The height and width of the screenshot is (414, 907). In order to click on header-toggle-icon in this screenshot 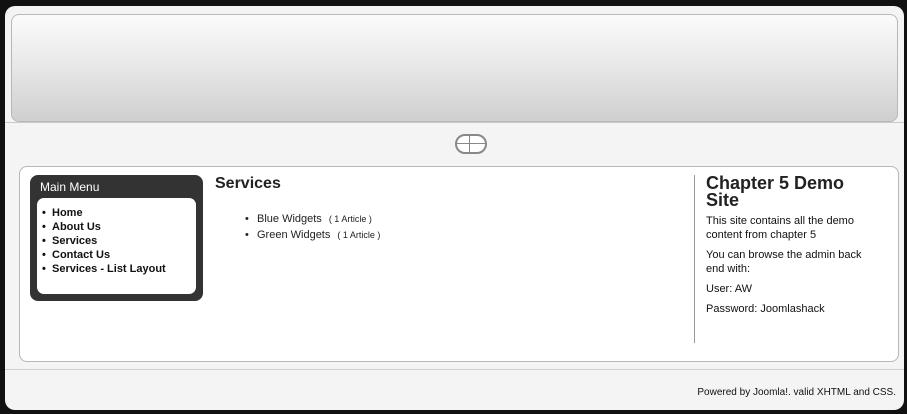, I will do `click(471, 144)`.